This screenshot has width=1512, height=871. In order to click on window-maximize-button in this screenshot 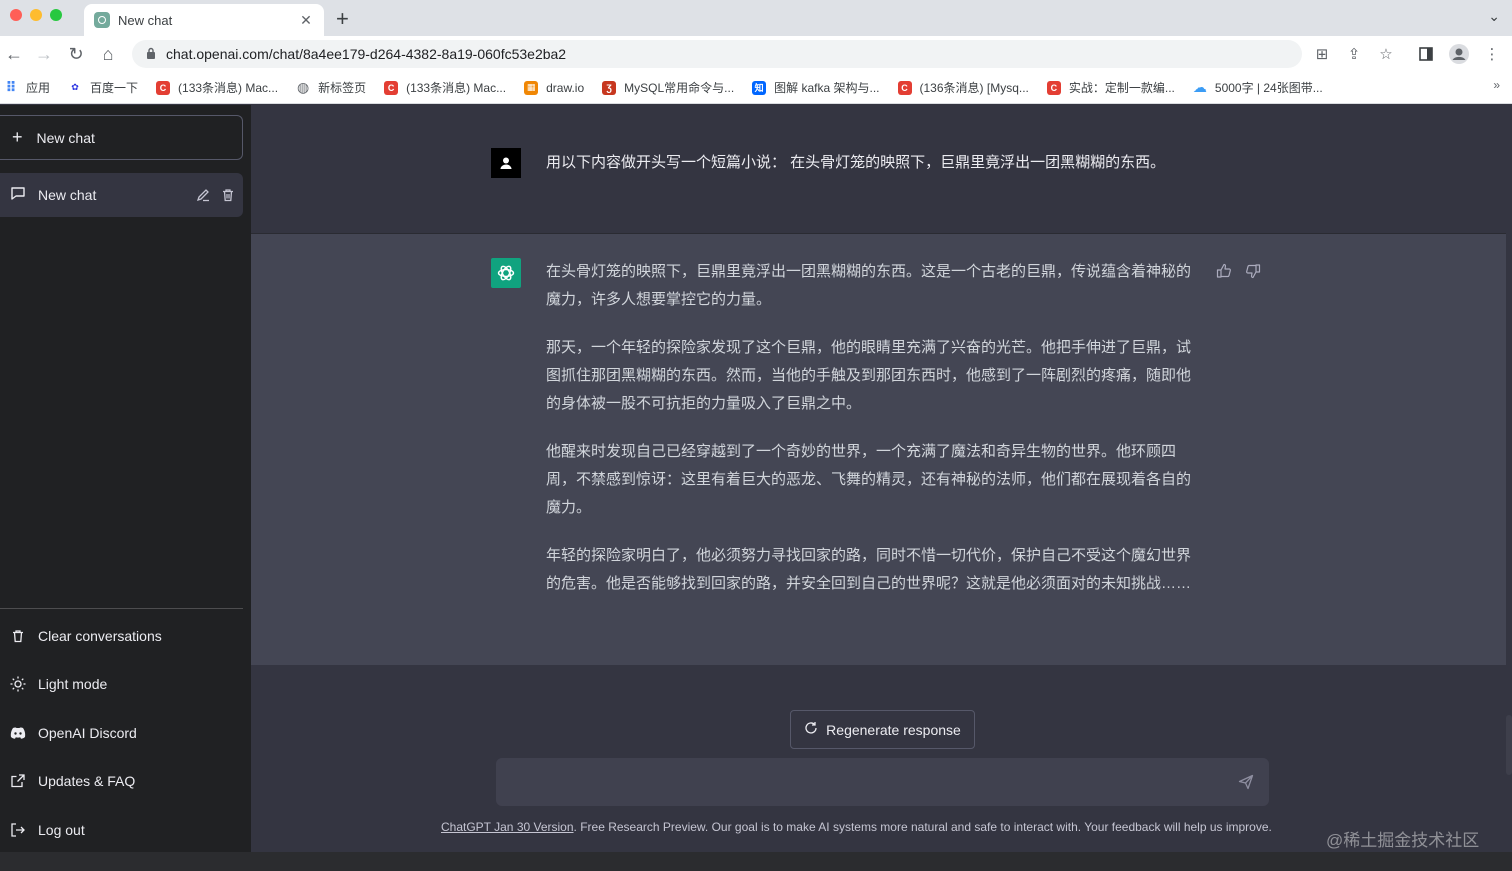, I will do `click(56, 15)`.